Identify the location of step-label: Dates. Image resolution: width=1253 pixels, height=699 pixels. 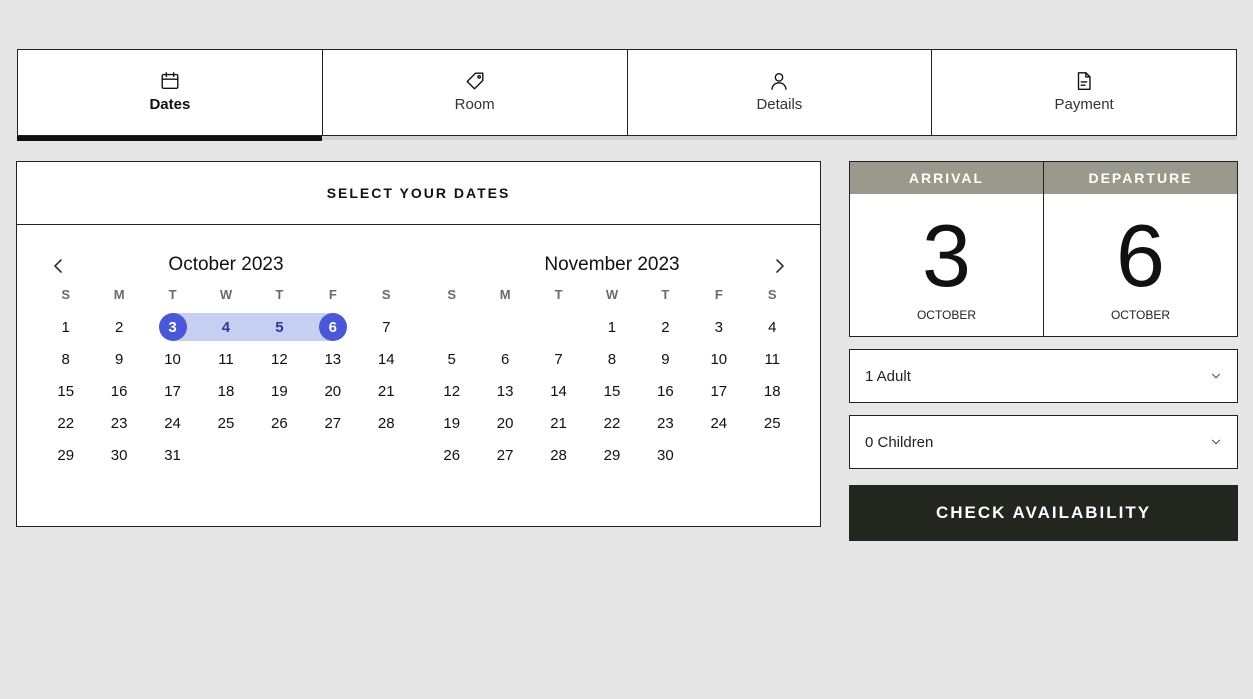
(170, 104).